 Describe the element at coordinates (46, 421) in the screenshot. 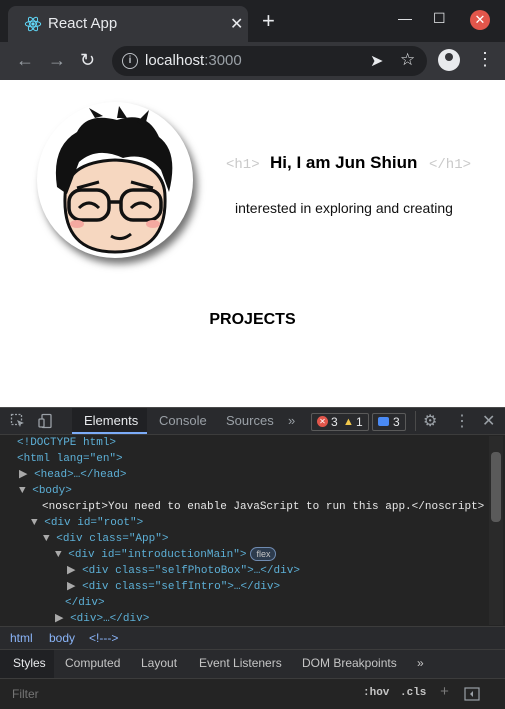

I see `device-toolbar-icon` at that location.